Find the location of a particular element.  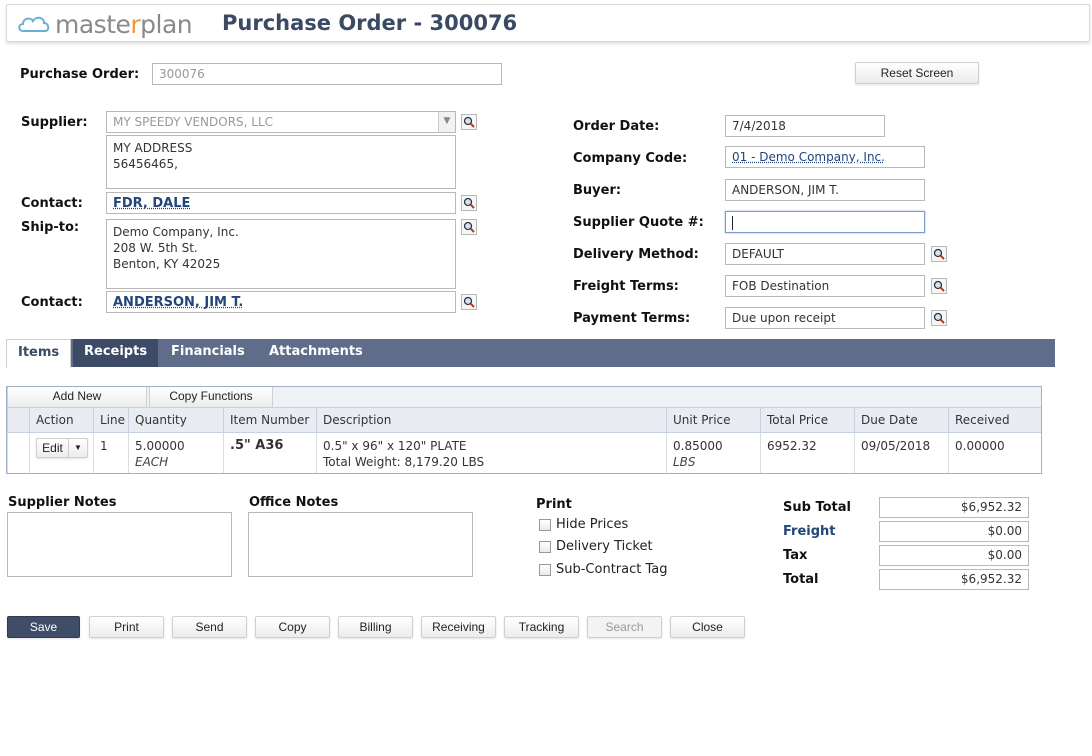

payment-terms-lookup-icon is located at coordinates (939, 318).